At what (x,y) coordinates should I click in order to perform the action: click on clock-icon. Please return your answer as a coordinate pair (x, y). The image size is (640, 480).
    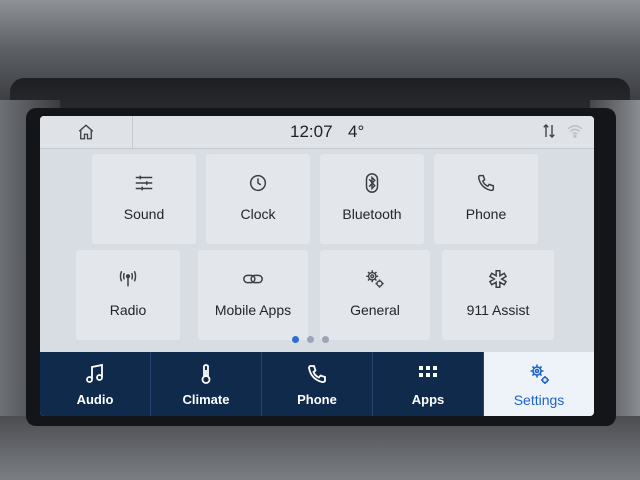
    Looking at the image, I should click on (258, 183).